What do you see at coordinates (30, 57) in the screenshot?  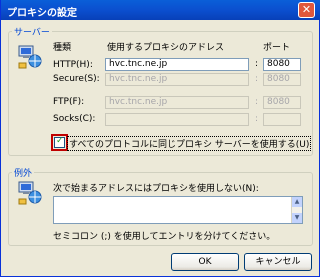 I see `network-computer-icon` at bounding box center [30, 57].